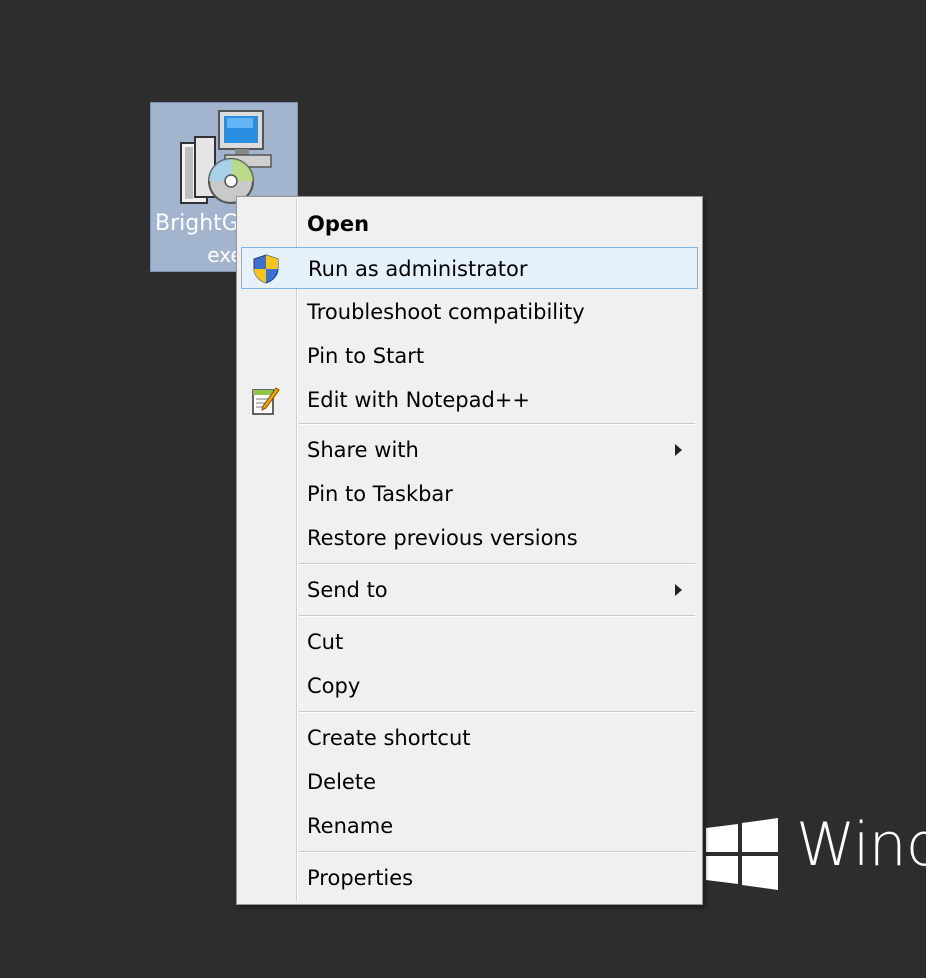  Describe the element at coordinates (419, 400) in the screenshot. I see `menu-item-label: Edit with Notepad++` at that location.